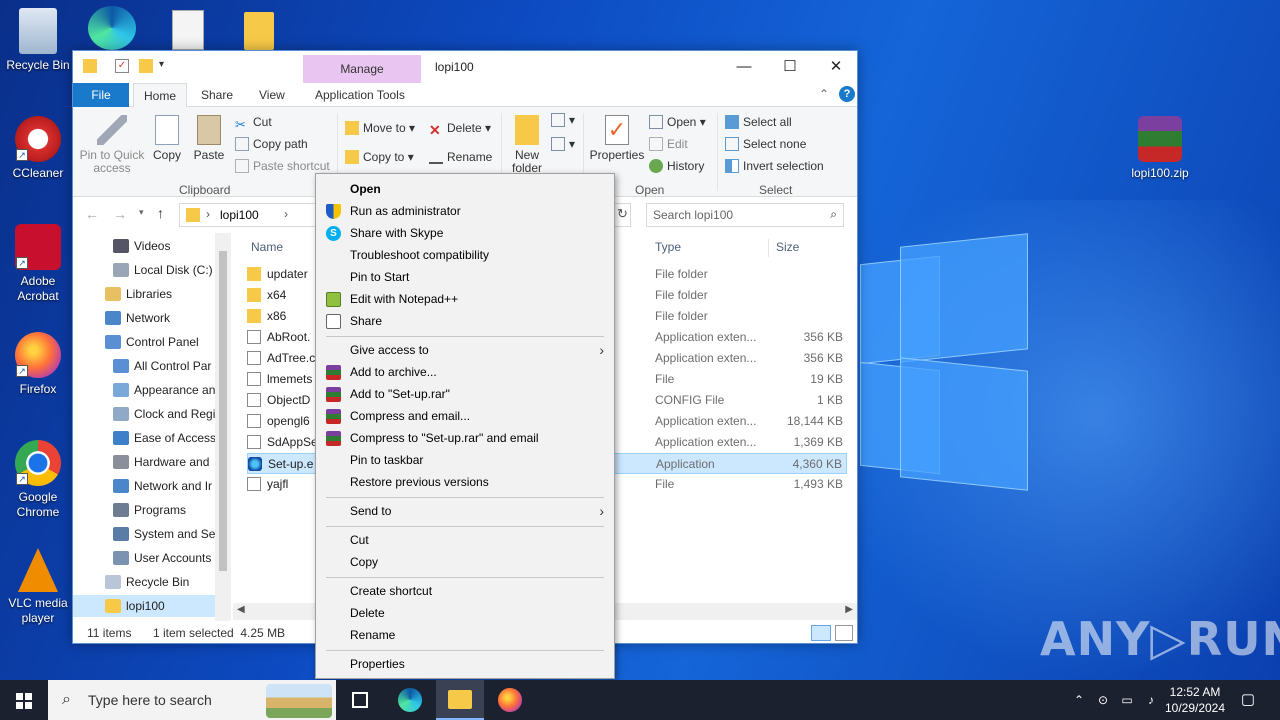 This screenshot has height=720, width=1280. I want to click on desktop-icon-vlc: VLC media player, so click(38, 587).